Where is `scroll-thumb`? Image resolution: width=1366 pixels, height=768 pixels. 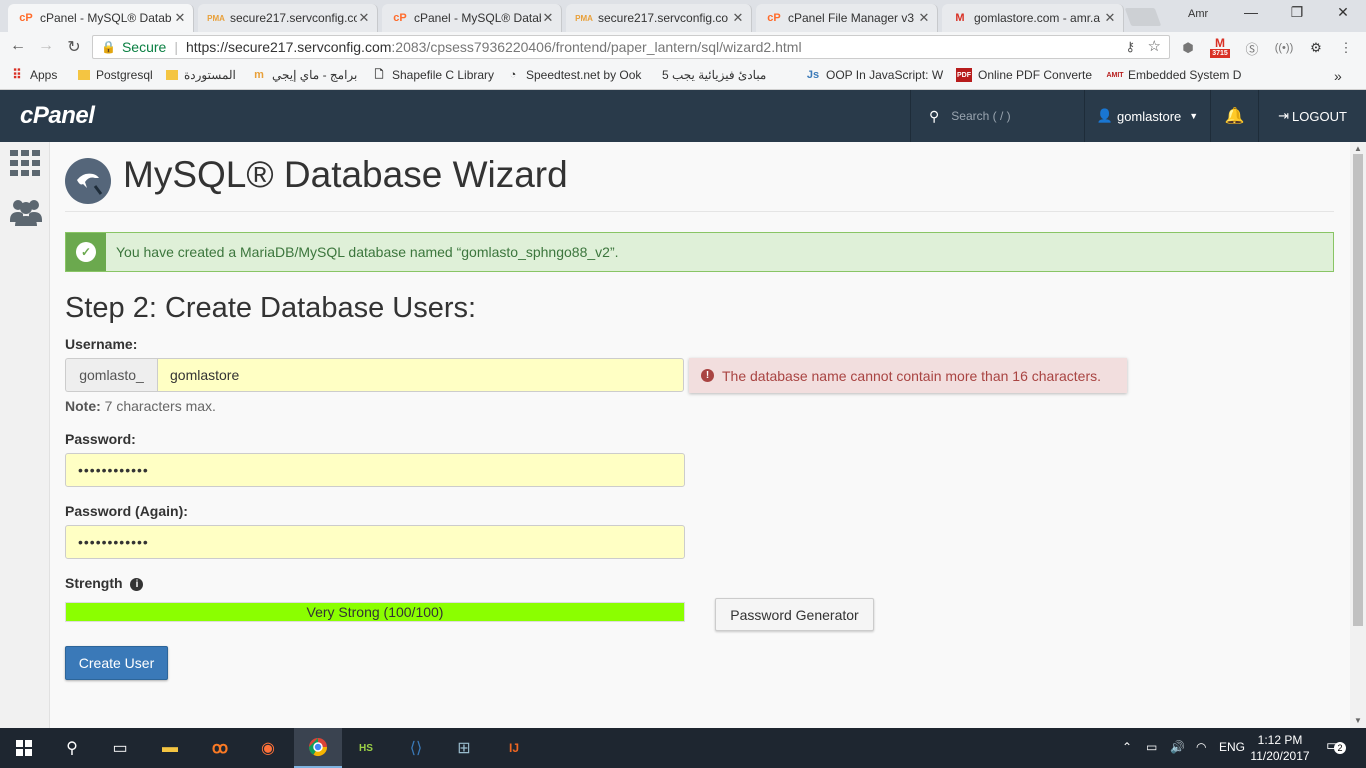 scroll-thumb is located at coordinates (1358, 390).